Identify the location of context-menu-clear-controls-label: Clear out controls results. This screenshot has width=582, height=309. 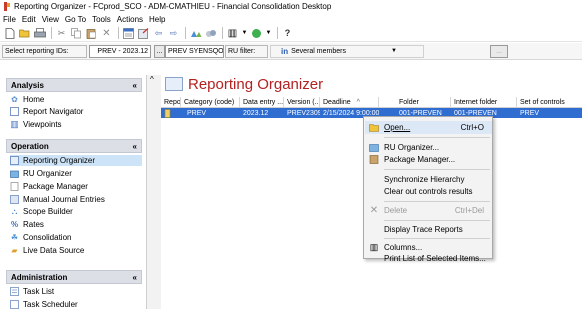
(428, 191).